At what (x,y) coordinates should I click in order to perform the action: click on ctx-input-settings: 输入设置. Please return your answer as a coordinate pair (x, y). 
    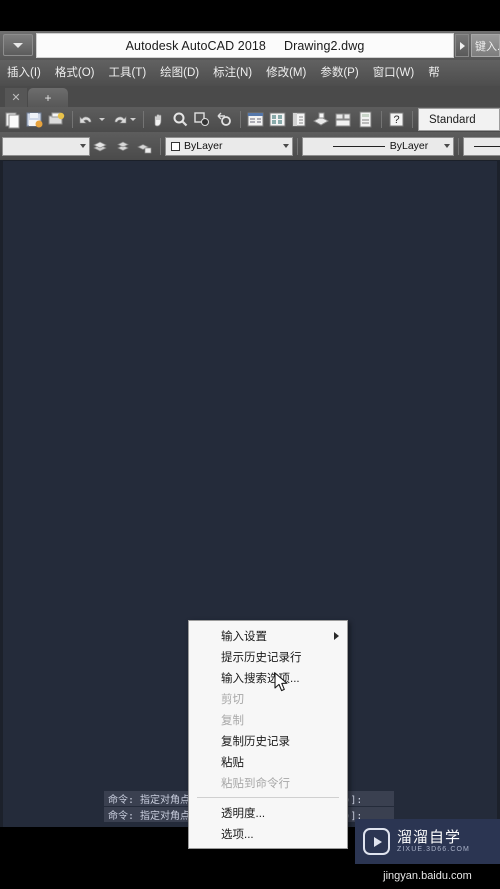
    Looking at the image, I should click on (268, 635).